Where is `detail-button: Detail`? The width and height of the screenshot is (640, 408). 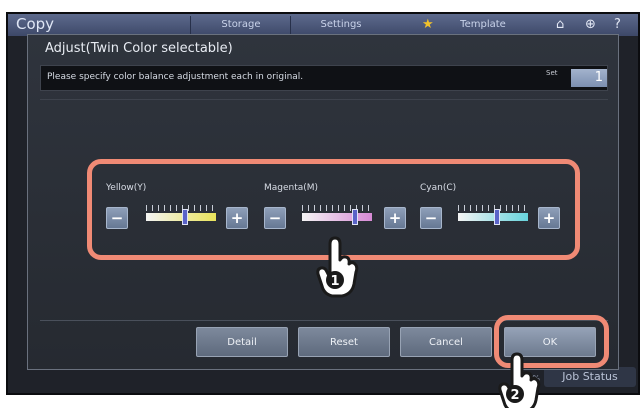
detail-button: Detail is located at coordinates (242, 342).